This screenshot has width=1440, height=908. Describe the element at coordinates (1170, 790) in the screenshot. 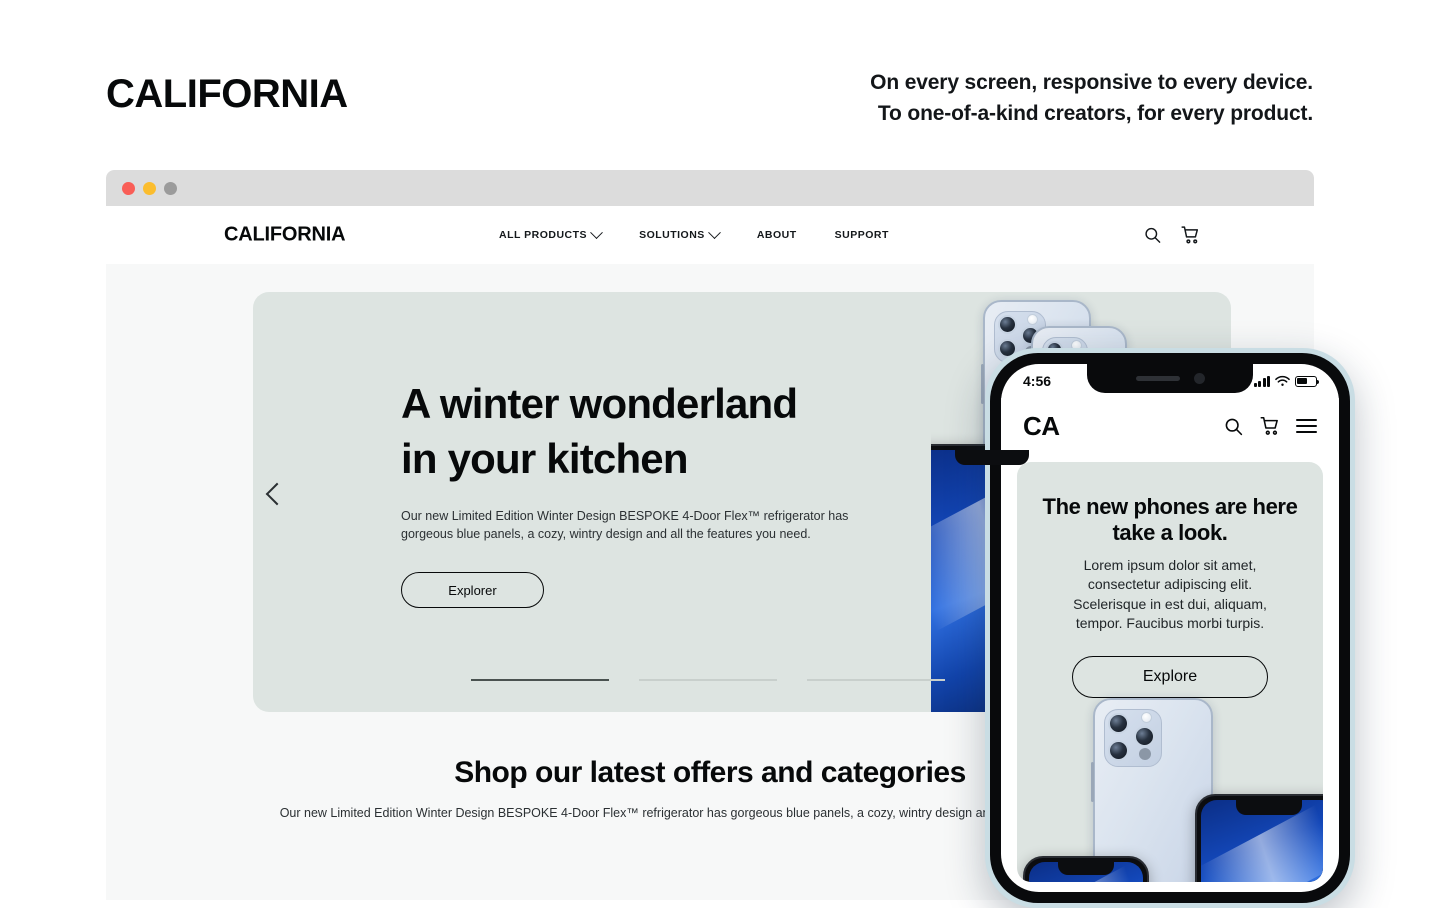

I see `mobile-product-image` at that location.